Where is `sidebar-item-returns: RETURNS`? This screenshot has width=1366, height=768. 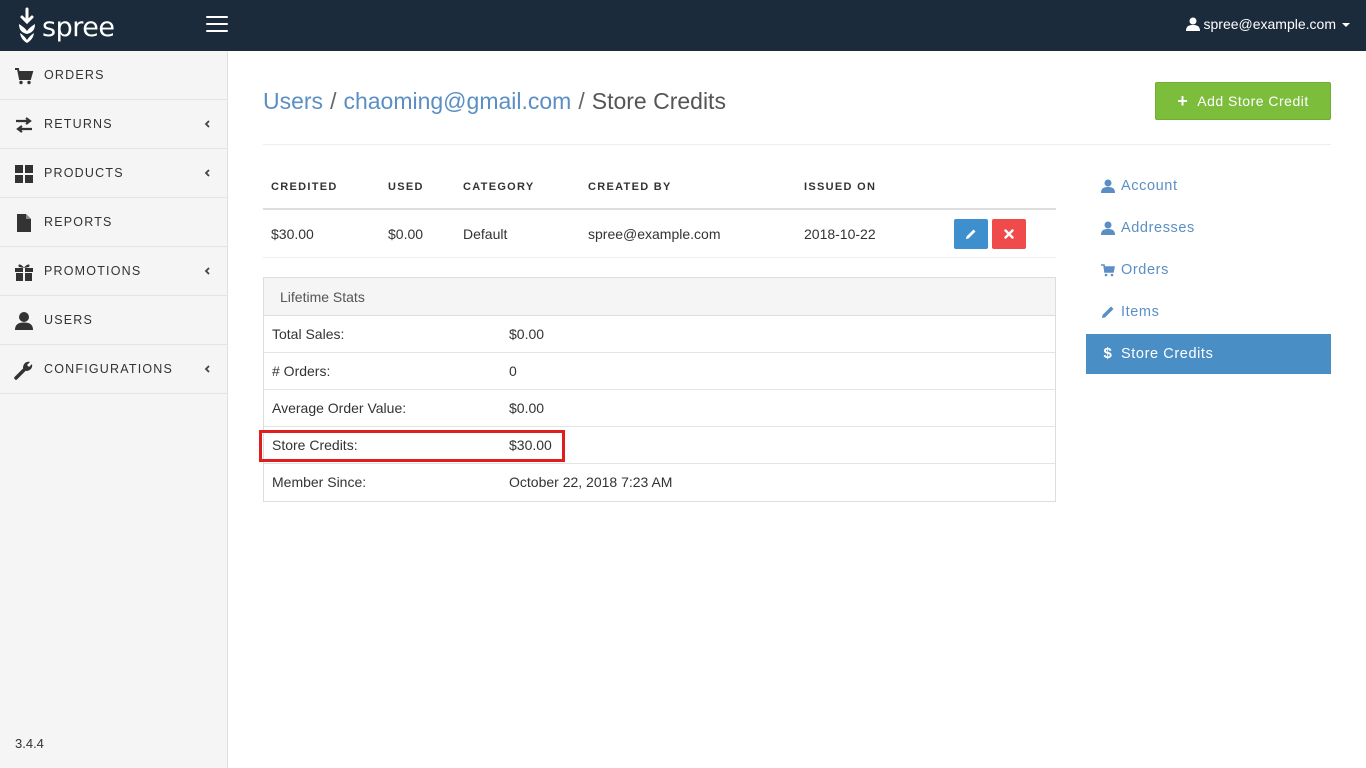 sidebar-item-returns: RETURNS is located at coordinates (113, 124).